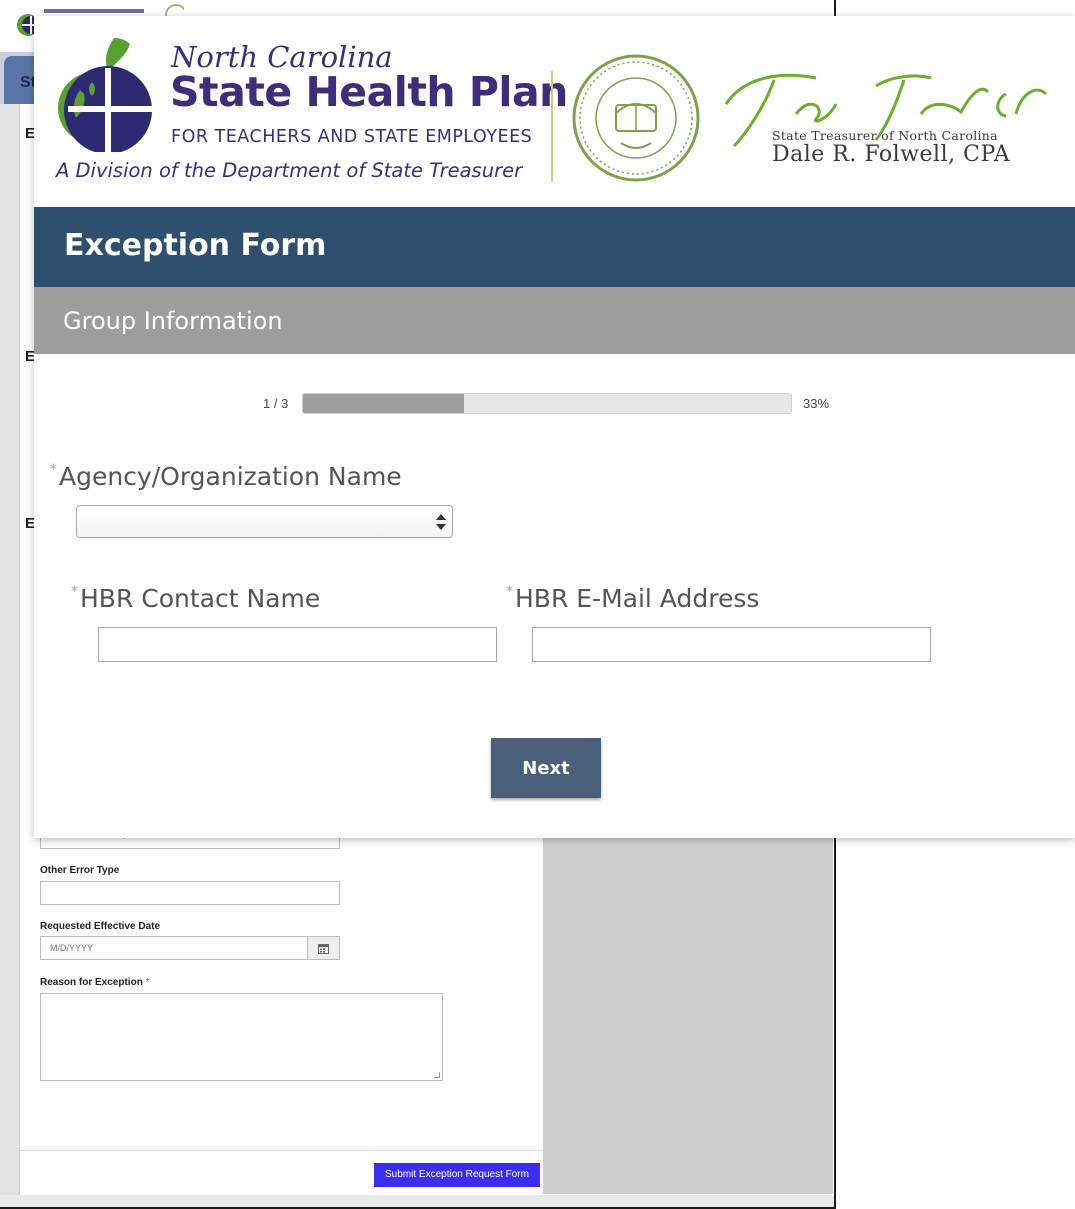 Image resolution: width=1075 pixels, height=1209 pixels. Describe the element at coordinates (190, 948) in the screenshot. I see `requested-effective-date-input: M/D/YYYY` at that location.